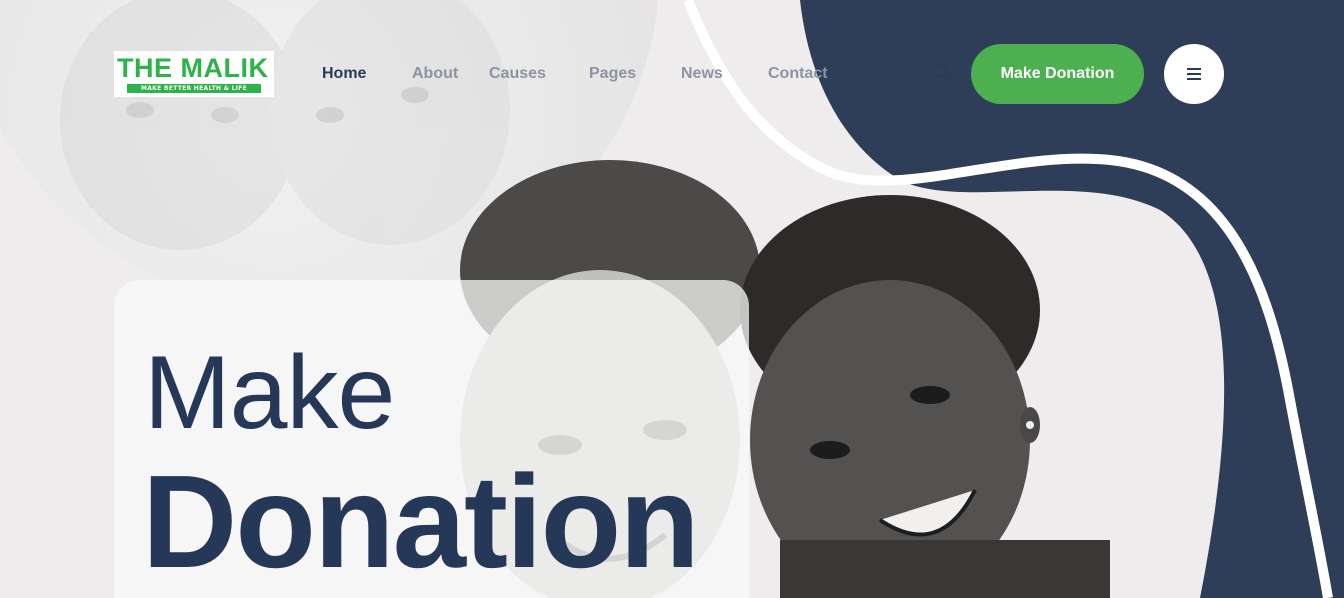 Image resolution: width=1344 pixels, height=598 pixels. I want to click on brand-logo: THE MALIK MAKE BETTER HEALTH & LIFE, so click(194, 74).